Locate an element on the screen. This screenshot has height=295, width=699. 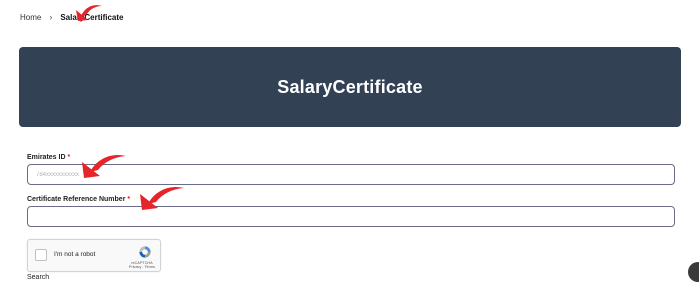
emirates-id-label-text: Emirates ID is located at coordinates (46, 157).